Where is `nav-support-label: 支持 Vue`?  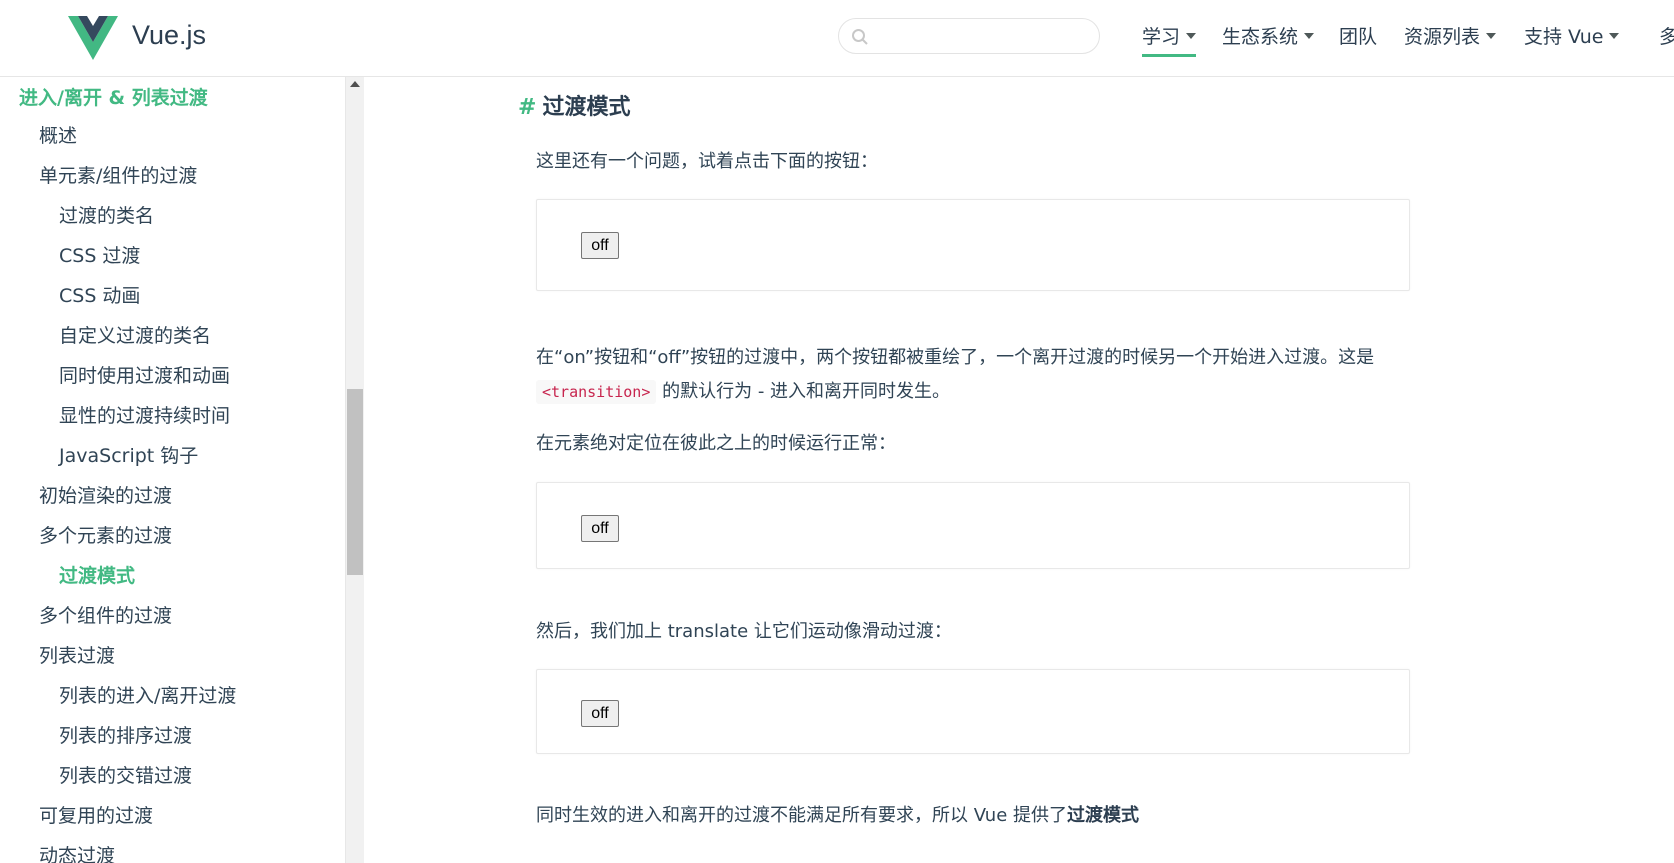
nav-support-label: 支持 Vue is located at coordinates (1564, 37).